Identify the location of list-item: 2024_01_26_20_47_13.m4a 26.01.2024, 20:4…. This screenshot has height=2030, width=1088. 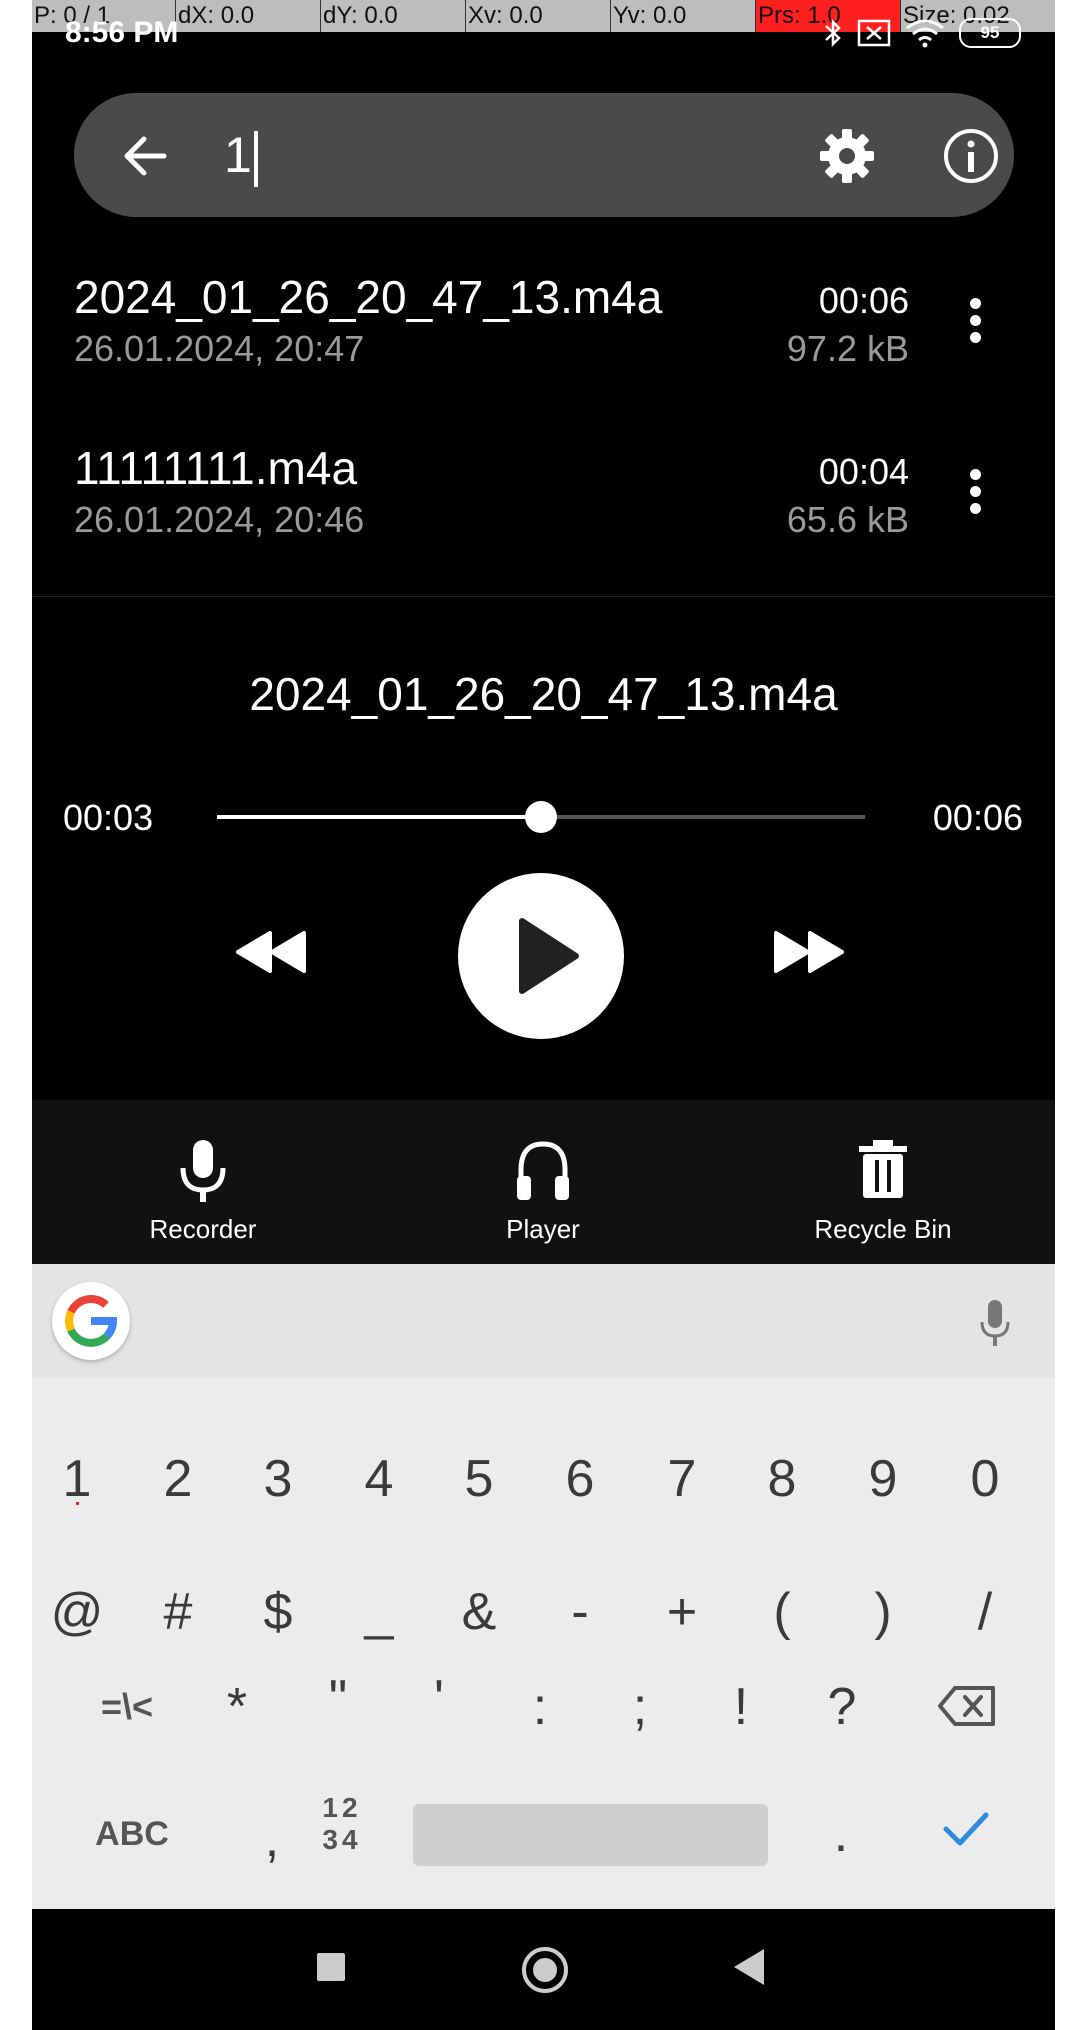
(543, 355).